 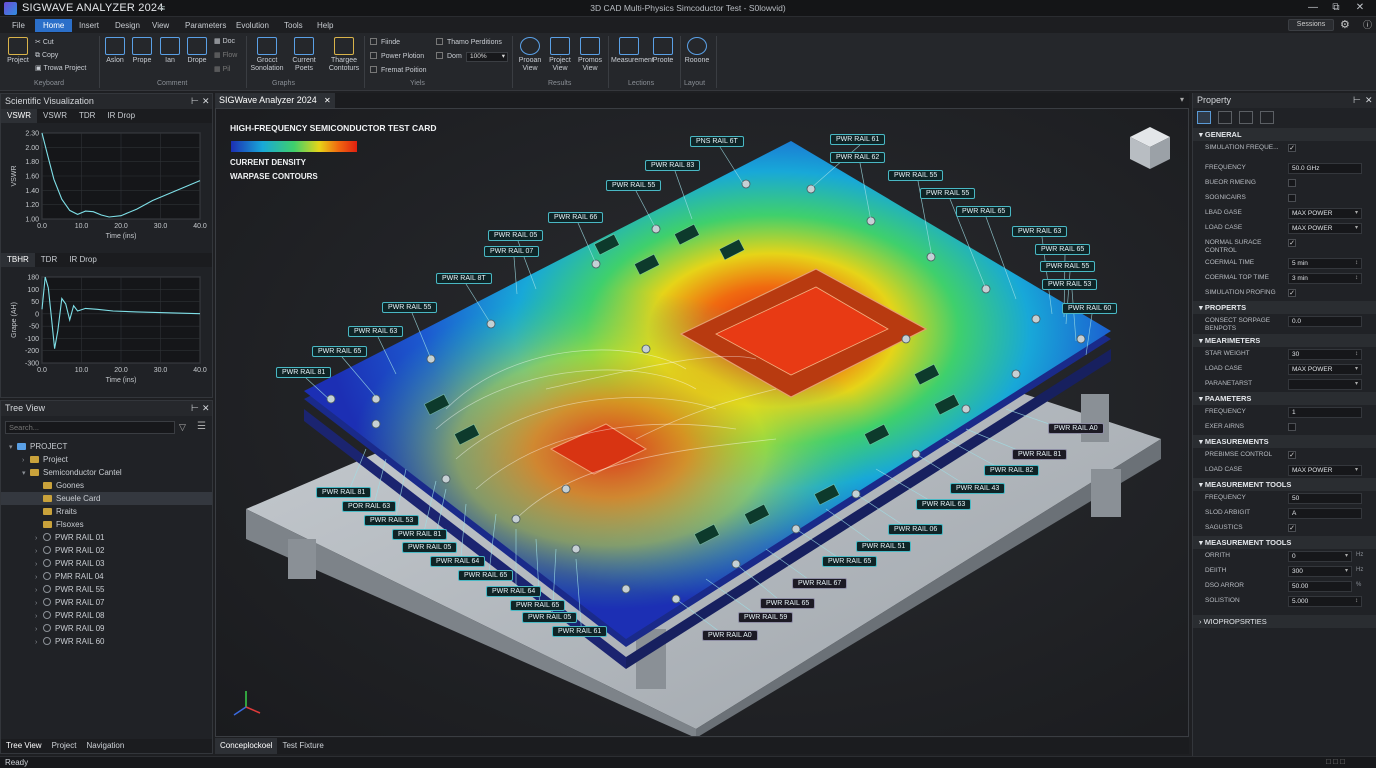 I want to click on tree-node: ▾ Semiconductor Cantel, so click(x=106, y=472).